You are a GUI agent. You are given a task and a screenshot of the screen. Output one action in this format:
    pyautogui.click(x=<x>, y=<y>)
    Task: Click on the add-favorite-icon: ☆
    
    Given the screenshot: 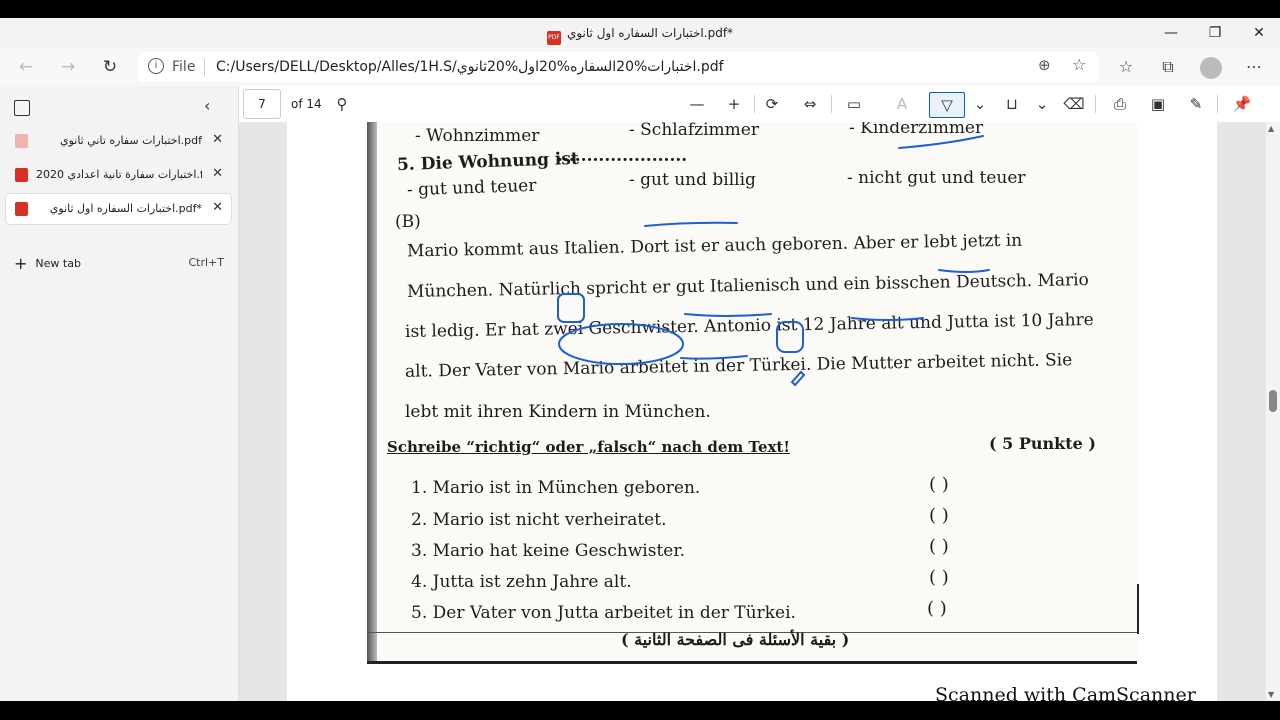 What is the action you would take?
    pyautogui.click(x=1079, y=64)
    